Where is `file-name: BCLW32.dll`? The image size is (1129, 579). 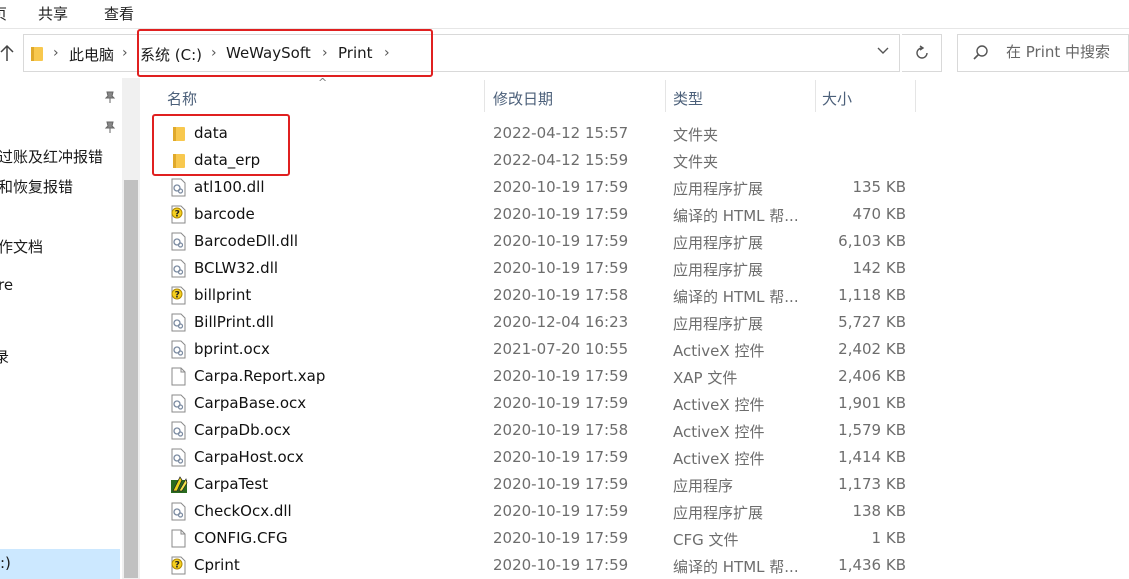
file-name: BCLW32.dll is located at coordinates (236, 268).